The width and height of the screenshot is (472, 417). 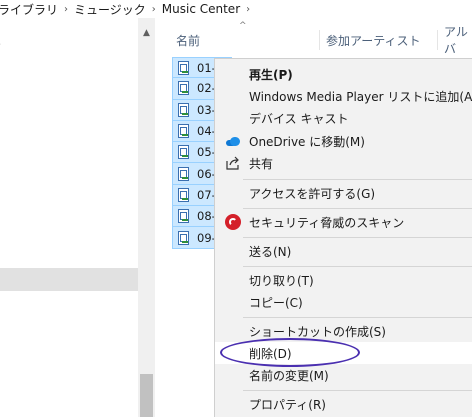 What do you see at coordinates (243, 26) in the screenshot?
I see `sort-ascending-icon: ^` at bounding box center [243, 26].